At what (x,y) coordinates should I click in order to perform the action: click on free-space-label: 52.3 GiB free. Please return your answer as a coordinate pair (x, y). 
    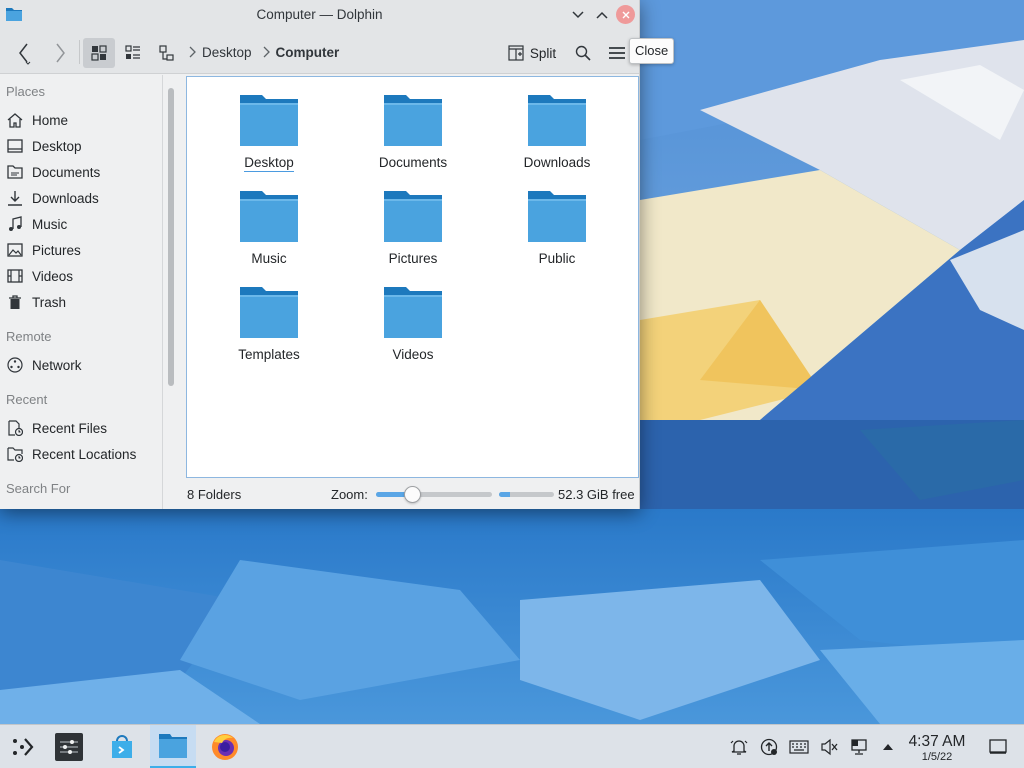
    Looking at the image, I should click on (596, 494).